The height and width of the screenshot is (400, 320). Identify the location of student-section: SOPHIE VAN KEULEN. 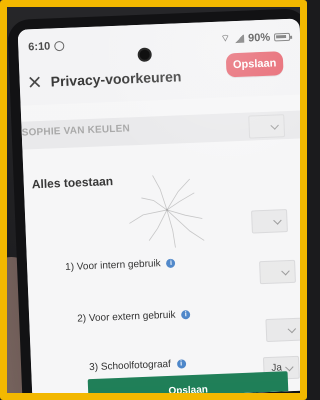
(160, 130).